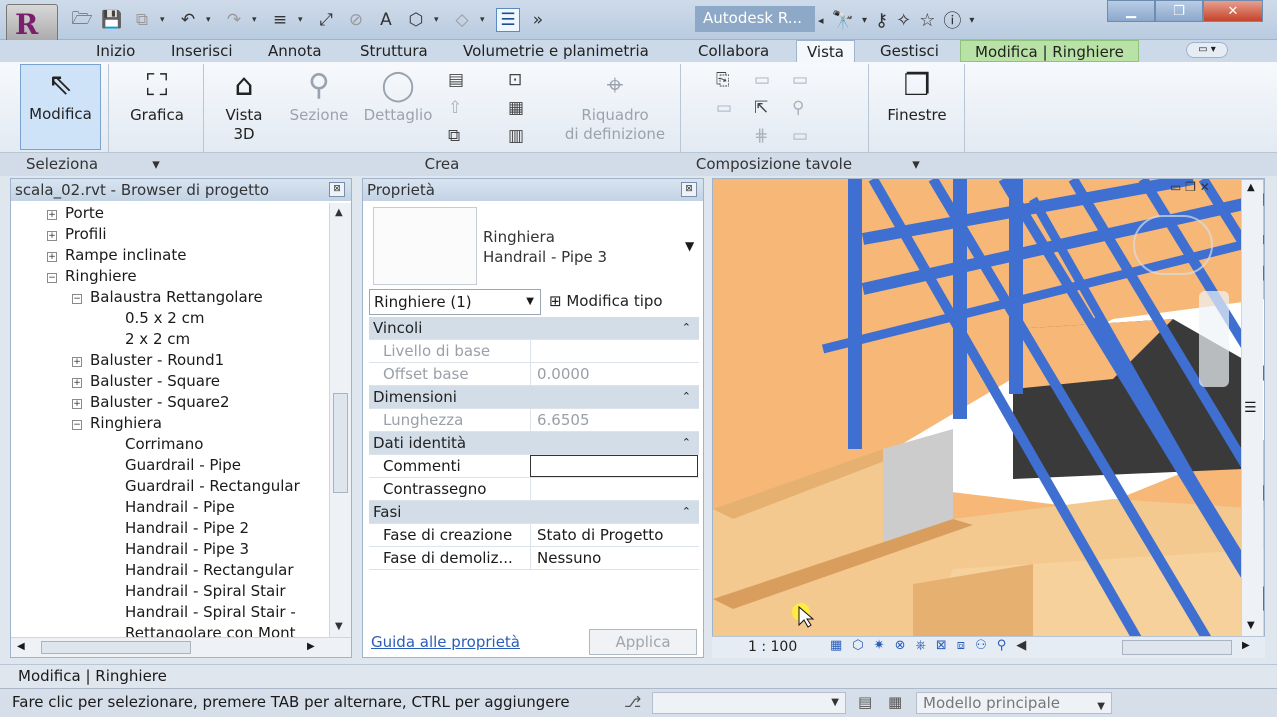 The image size is (1277, 717). What do you see at coordinates (337, 189) in the screenshot?
I see `close-icon: ⊠` at bounding box center [337, 189].